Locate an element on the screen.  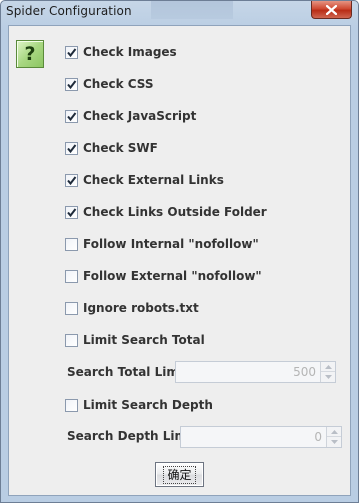
search-depth-limit-label: Search Depth Limit is located at coordinates (132, 436).